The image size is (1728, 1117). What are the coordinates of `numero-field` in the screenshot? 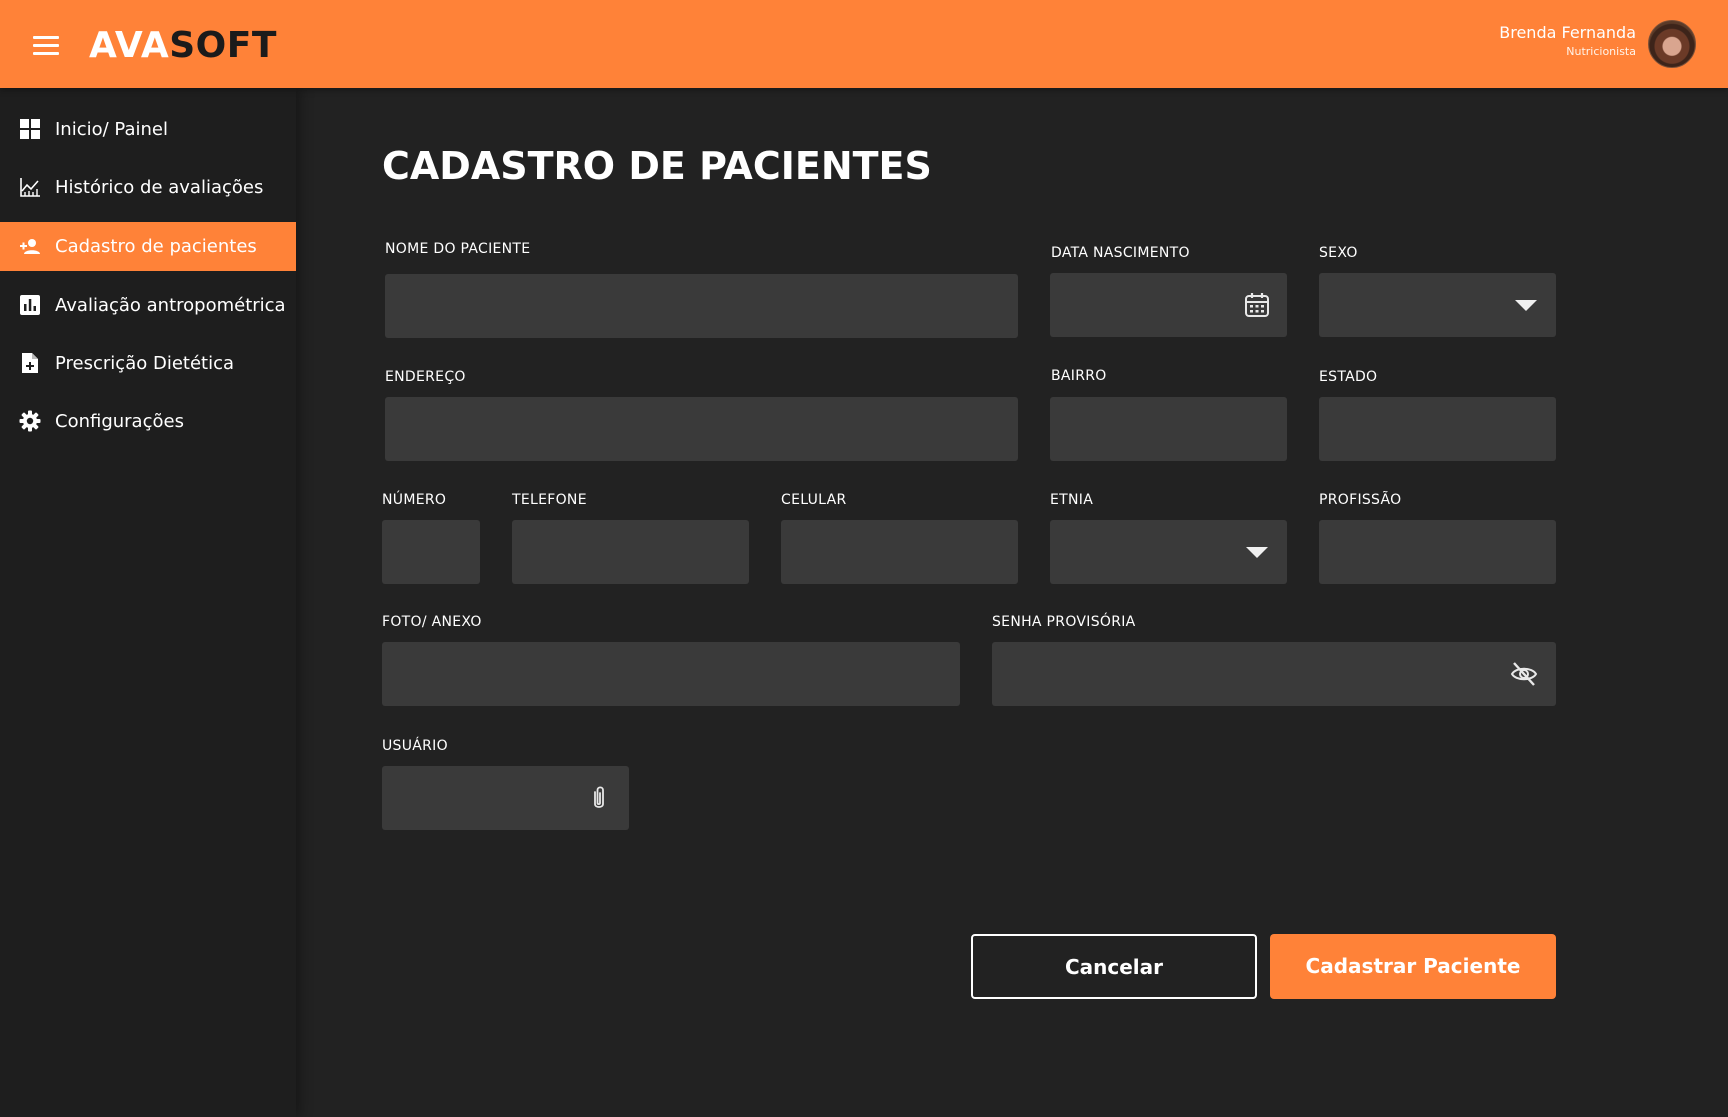 It's located at (431, 552).